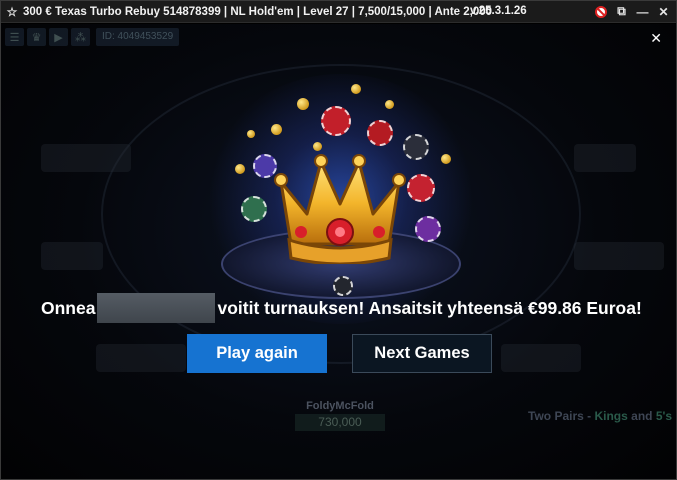  I want to click on star-icon: ☆, so click(12, 12).